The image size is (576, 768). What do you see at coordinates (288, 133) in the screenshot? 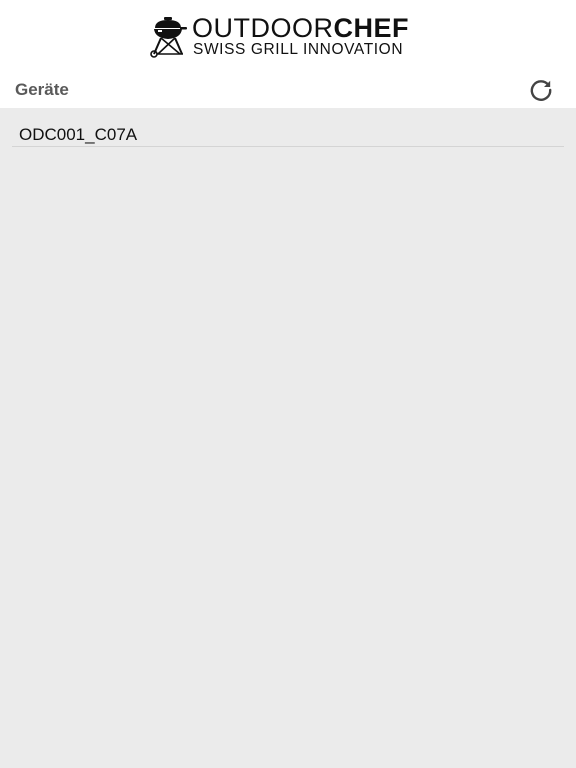
I see `list-item-device: ODC001_C07A` at bounding box center [288, 133].